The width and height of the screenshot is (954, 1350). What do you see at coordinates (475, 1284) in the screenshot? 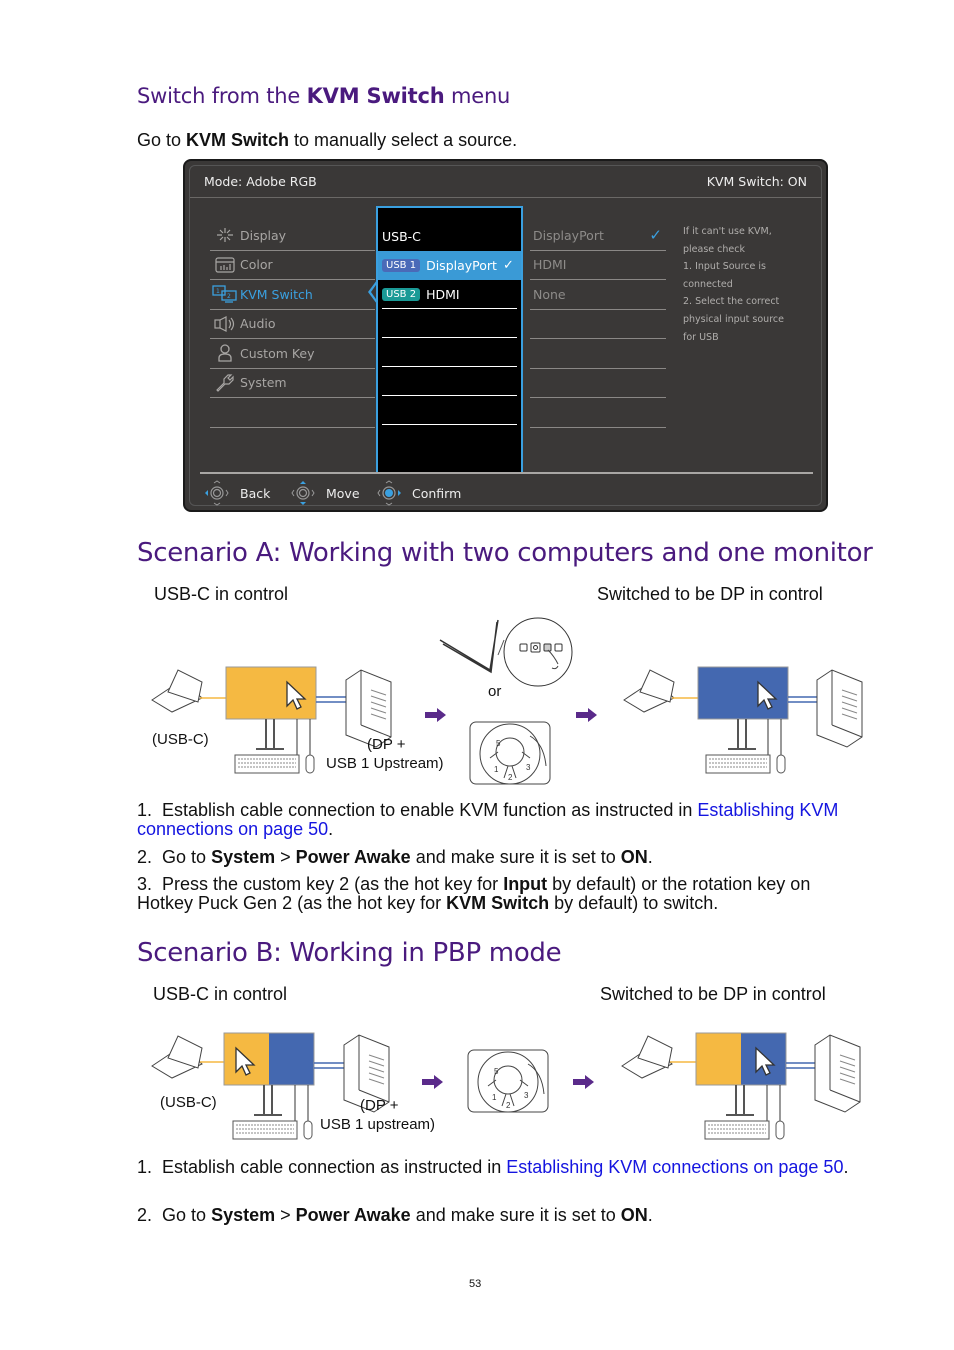
I see `page-number: 53` at bounding box center [475, 1284].